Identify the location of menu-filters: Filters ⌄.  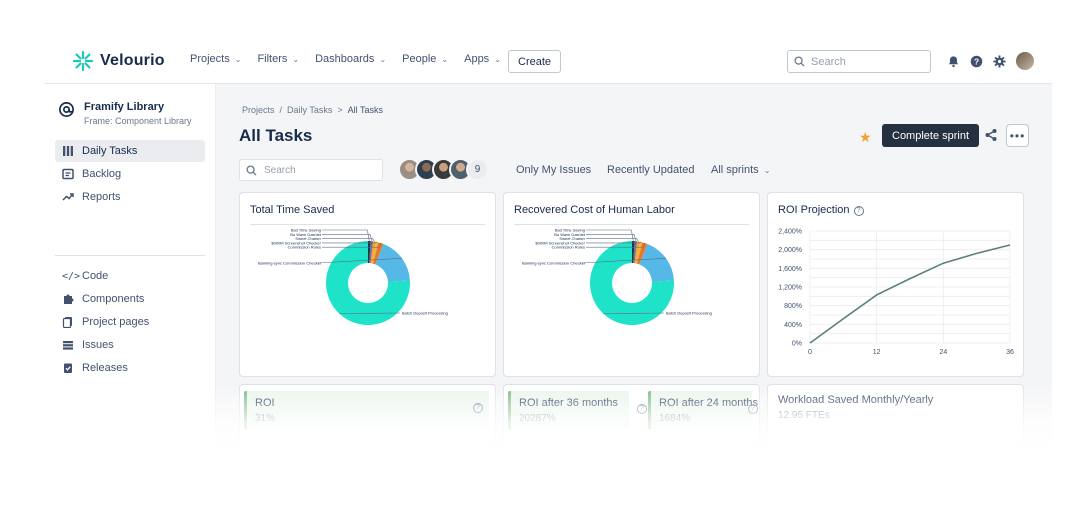
(278, 59).